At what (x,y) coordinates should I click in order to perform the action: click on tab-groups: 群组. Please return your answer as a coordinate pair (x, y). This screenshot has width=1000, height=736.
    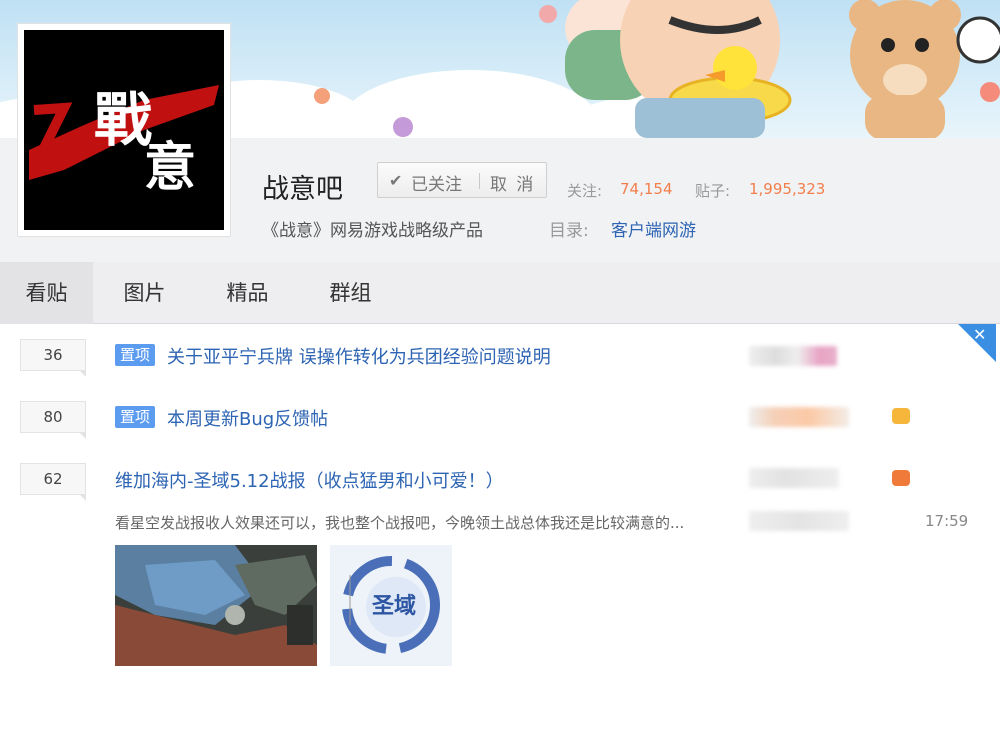
    Looking at the image, I should click on (350, 293).